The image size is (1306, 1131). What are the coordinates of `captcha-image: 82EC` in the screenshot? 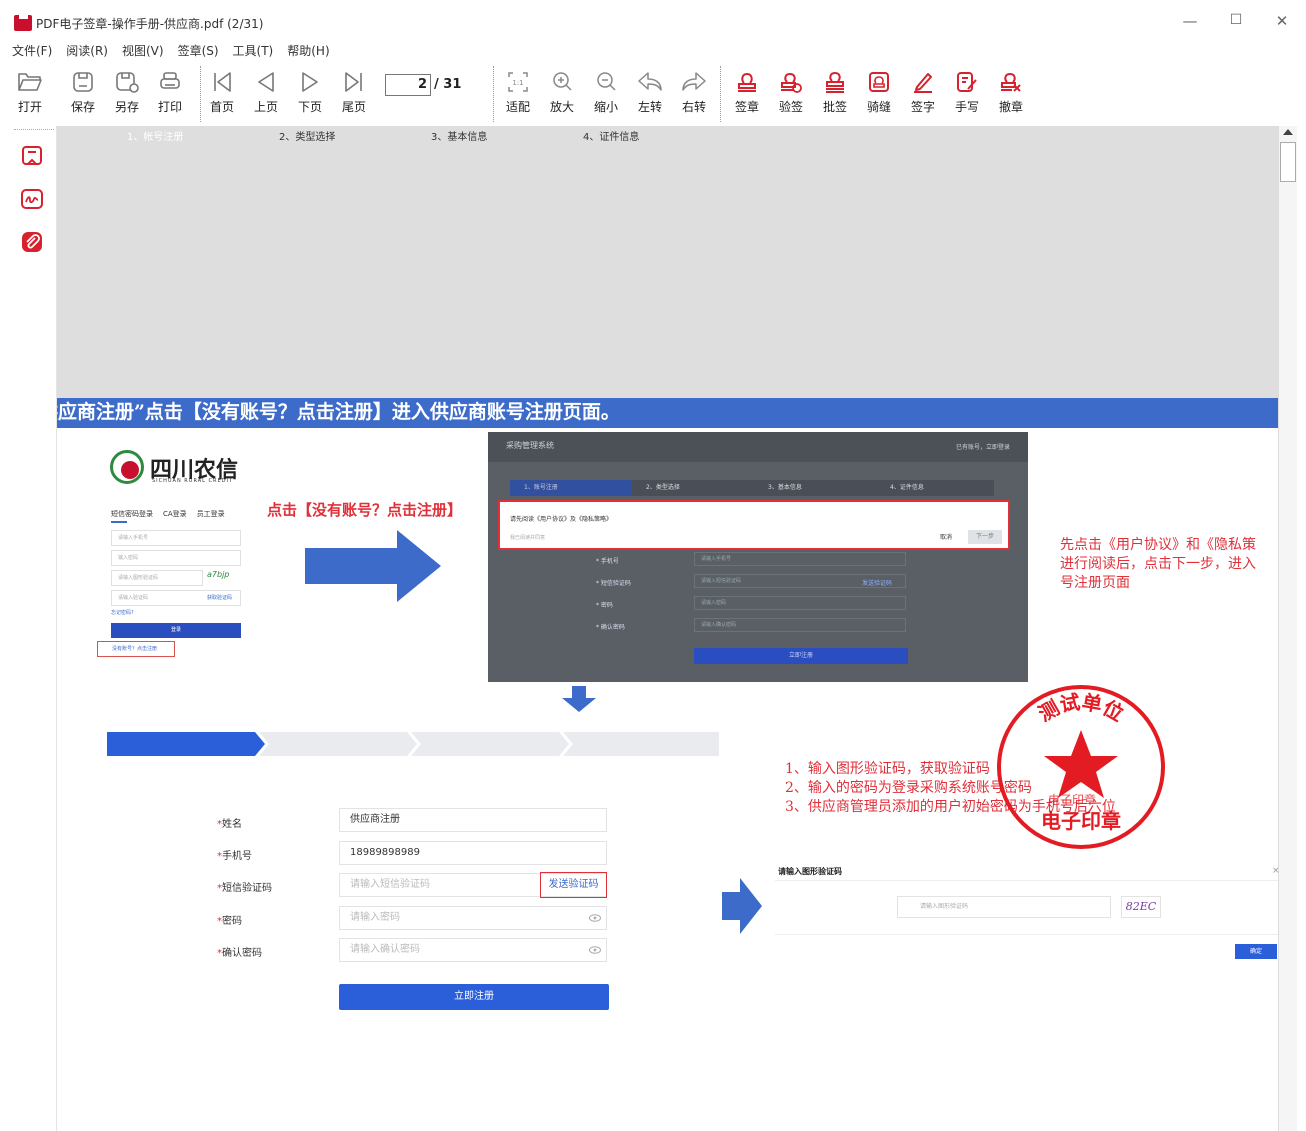 It's located at (1141, 907).